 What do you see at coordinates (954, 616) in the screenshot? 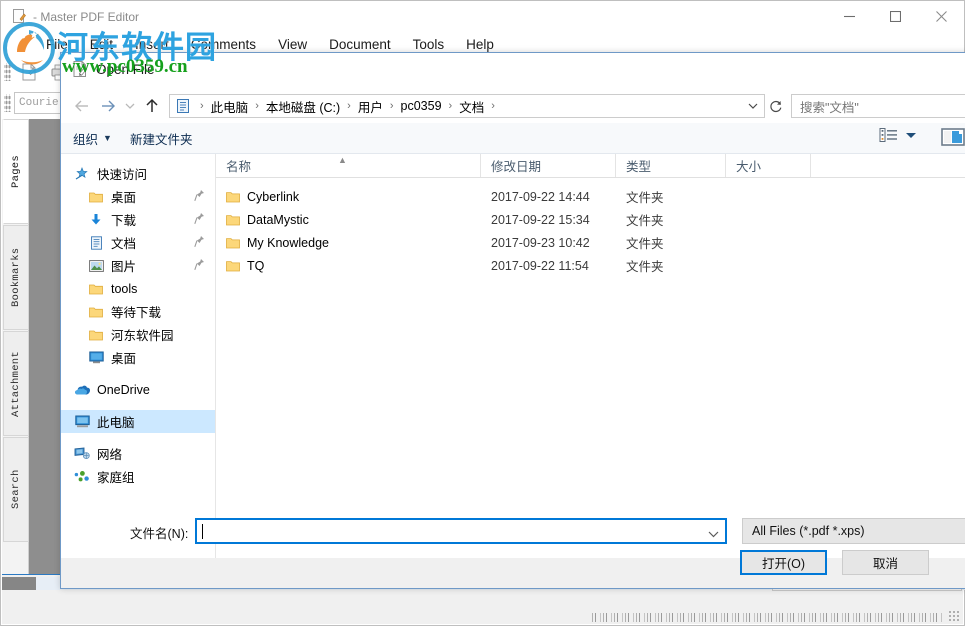
I see `resize-grip` at bounding box center [954, 616].